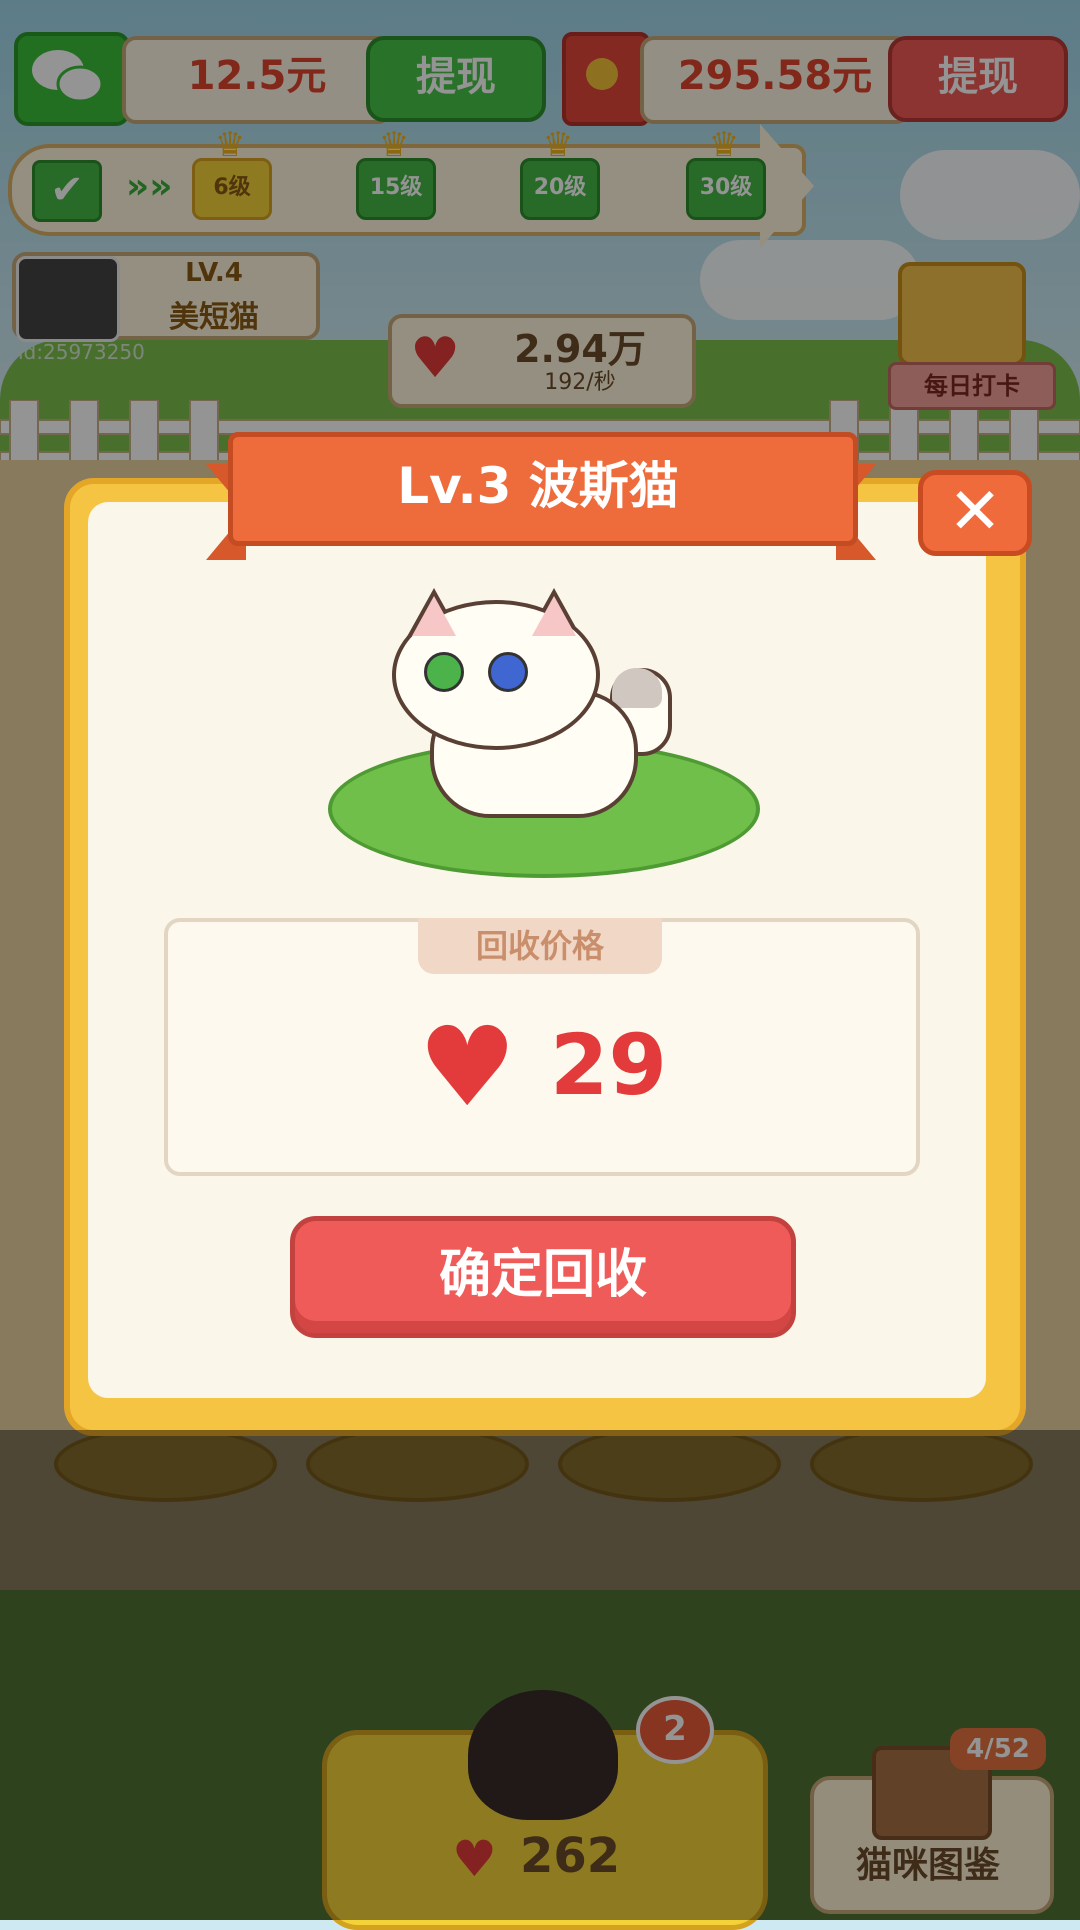 Image resolution: width=1080 pixels, height=1930 pixels. What do you see at coordinates (927, 1865) in the screenshot?
I see `album-label: 猫咪图鉴` at bounding box center [927, 1865].